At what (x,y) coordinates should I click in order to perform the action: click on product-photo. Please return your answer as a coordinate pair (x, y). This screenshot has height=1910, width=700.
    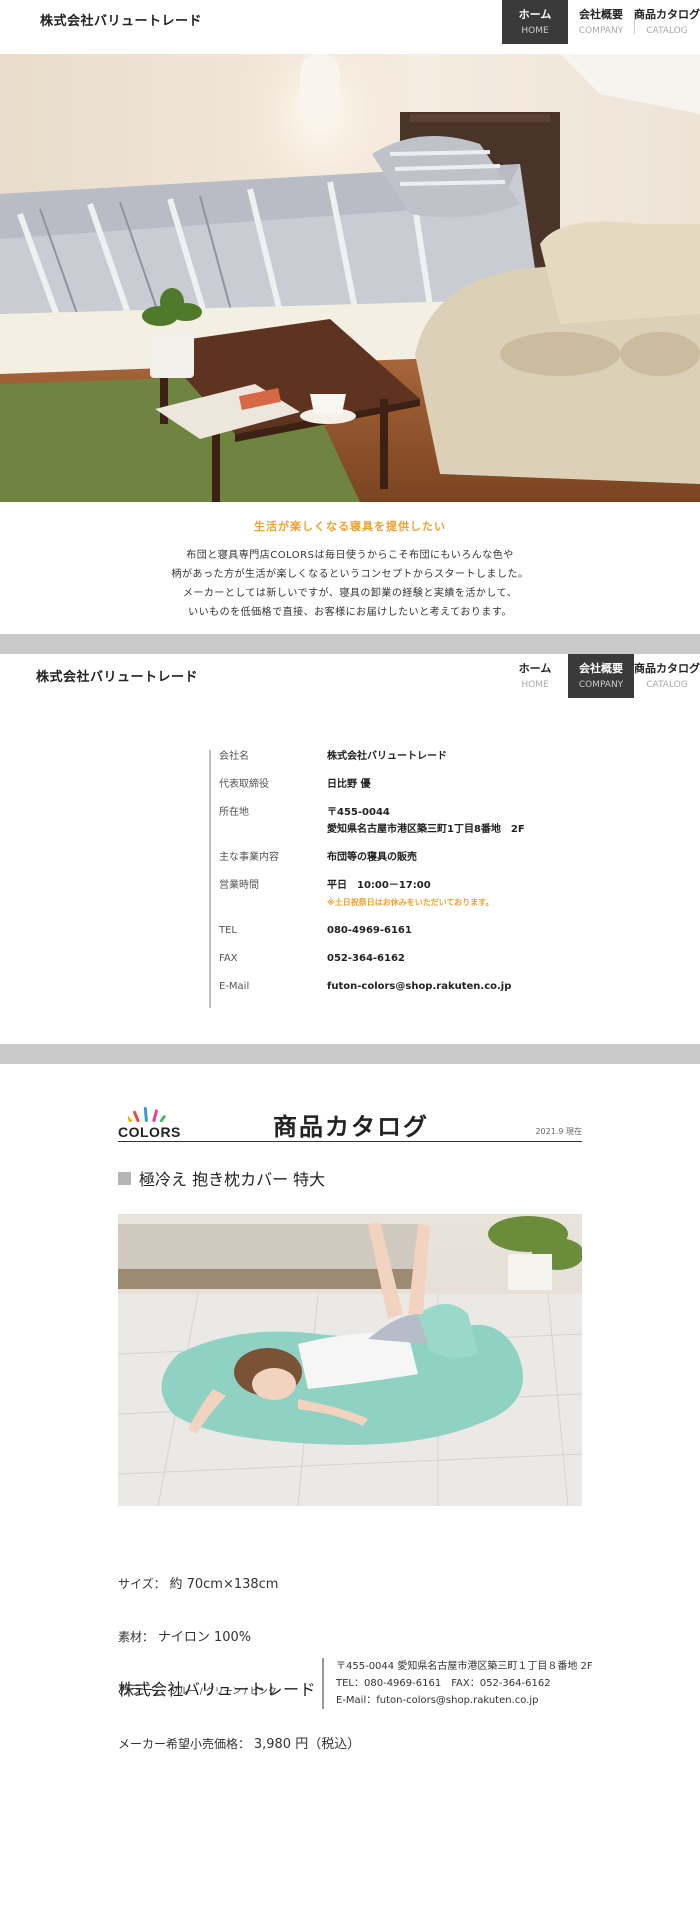
    Looking at the image, I should click on (350, 1360).